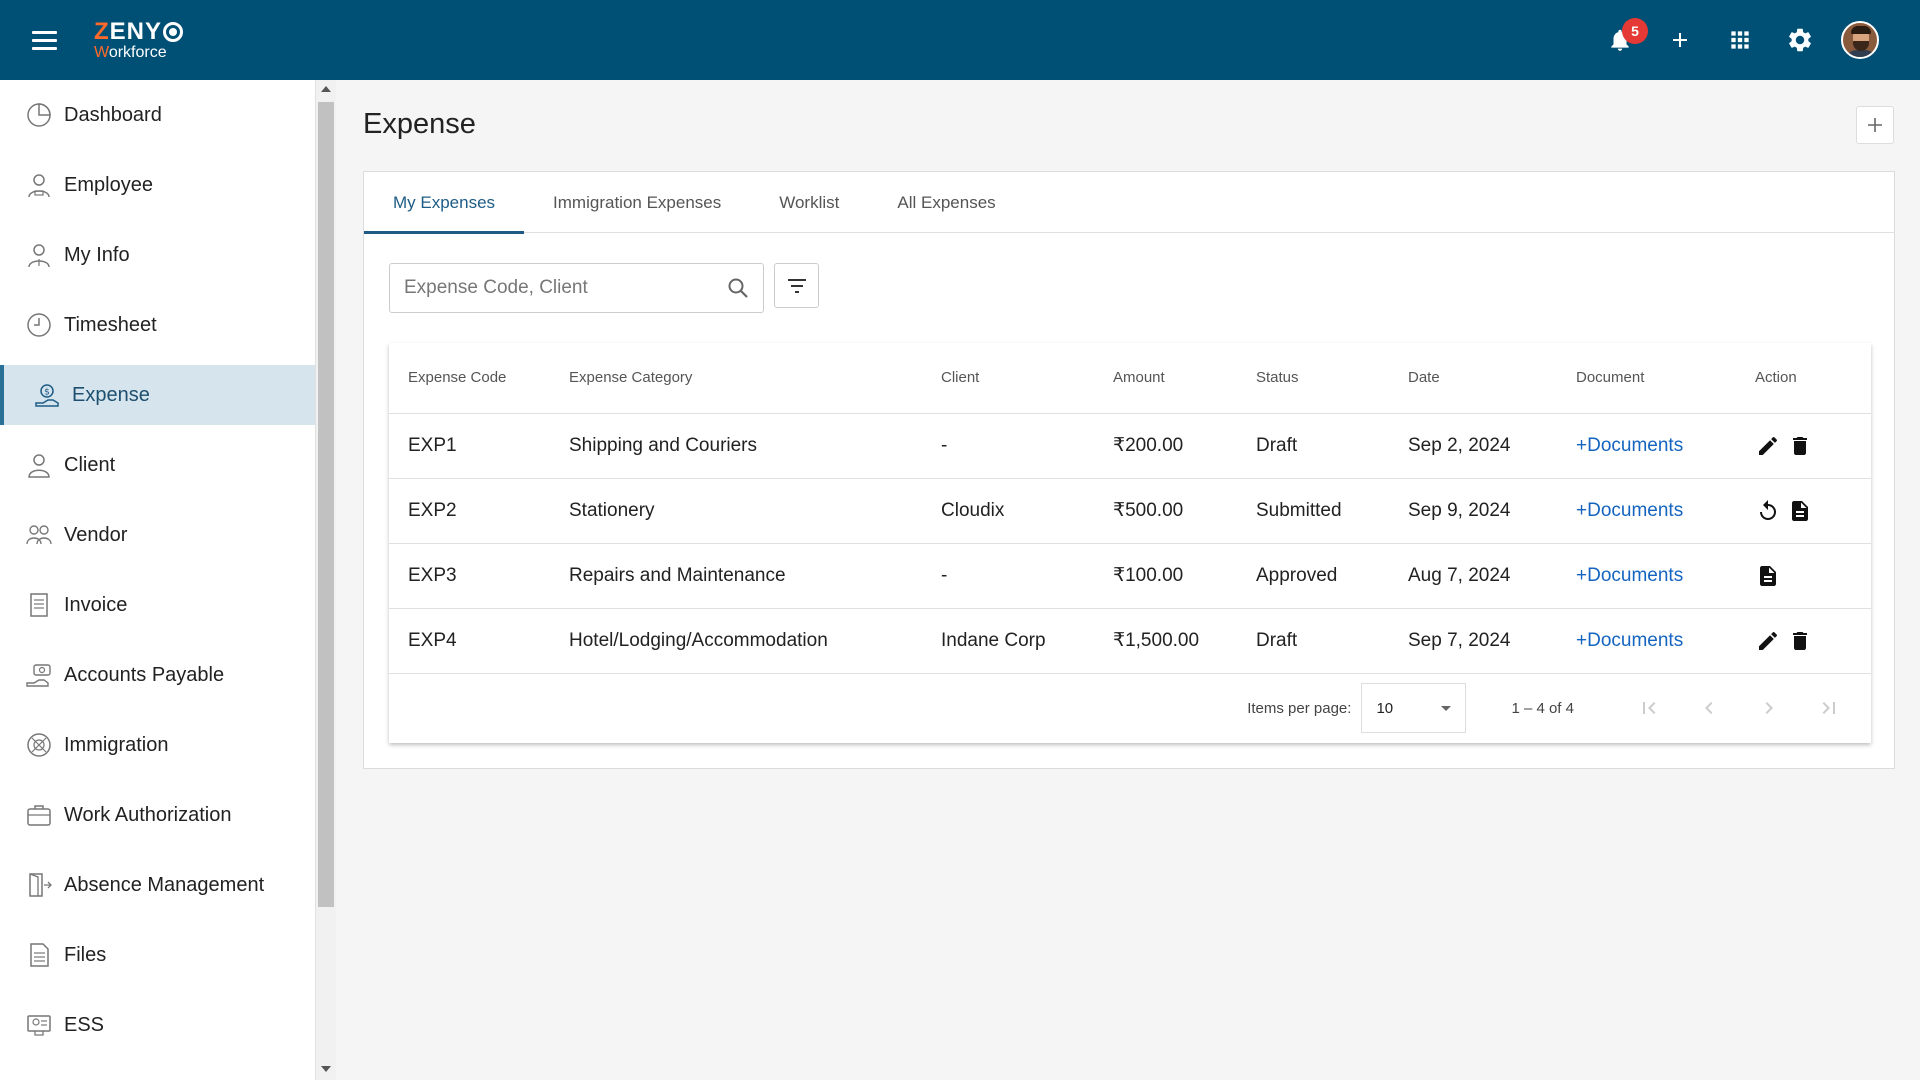 This screenshot has width=1920, height=1080. What do you see at coordinates (157, 675) in the screenshot?
I see `sidebar-item-accounts-payable: Accounts Payable` at bounding box center [157, 675].